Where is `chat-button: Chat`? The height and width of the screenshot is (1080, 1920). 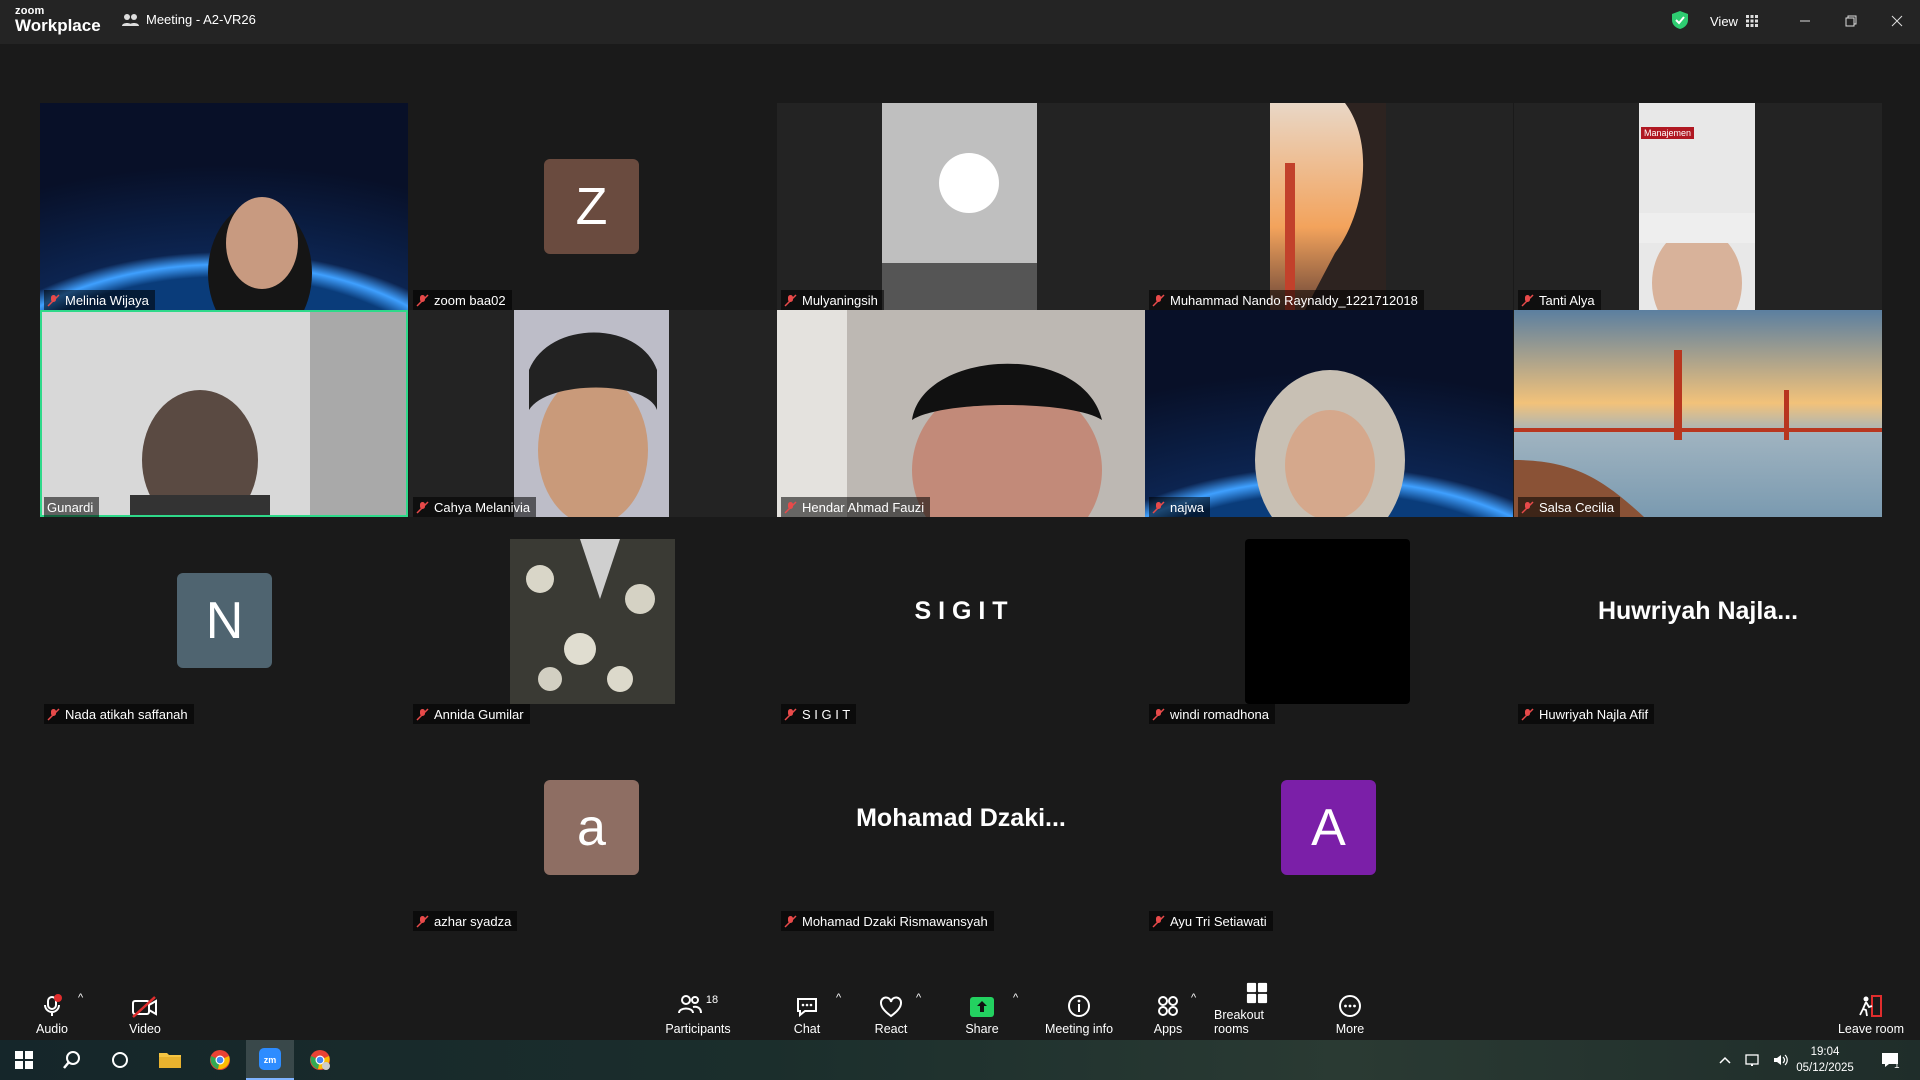 chat-button: Chat is located at coordinates (807, 1010).